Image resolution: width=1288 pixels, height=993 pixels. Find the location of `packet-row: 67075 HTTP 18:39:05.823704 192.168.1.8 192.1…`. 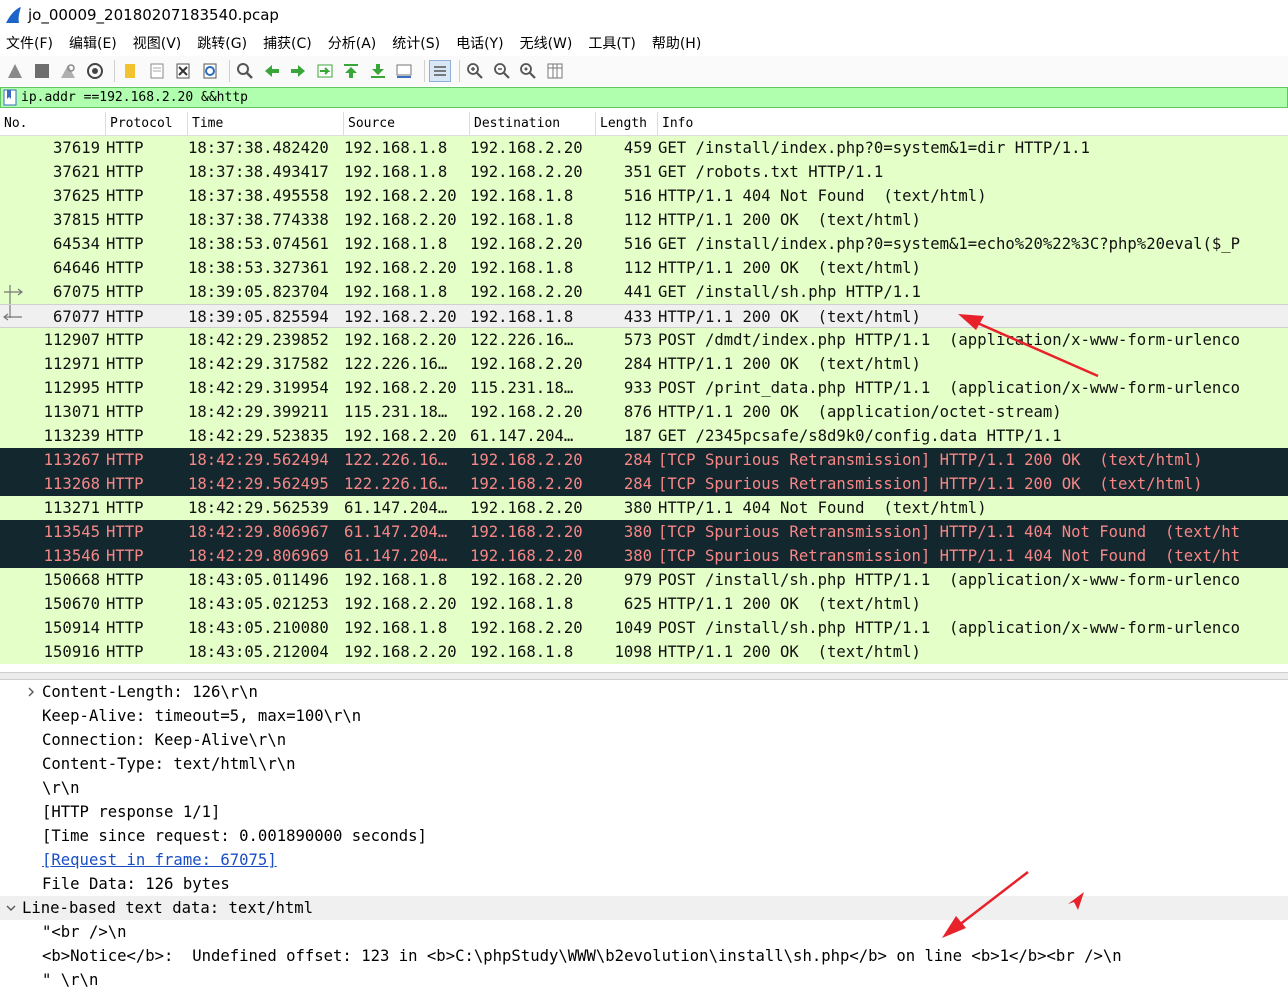

packet-row: 67075 HTTP 18:39:05.823704 192.168.1.8 192.1… is located at coordinates (644, 292).